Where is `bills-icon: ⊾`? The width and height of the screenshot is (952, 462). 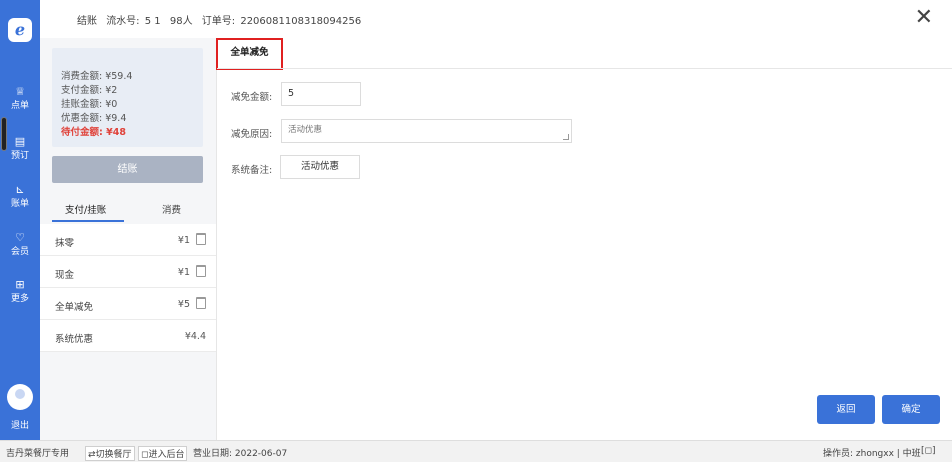
bills-icon: ⊾ is located at coordinates (20, 190).